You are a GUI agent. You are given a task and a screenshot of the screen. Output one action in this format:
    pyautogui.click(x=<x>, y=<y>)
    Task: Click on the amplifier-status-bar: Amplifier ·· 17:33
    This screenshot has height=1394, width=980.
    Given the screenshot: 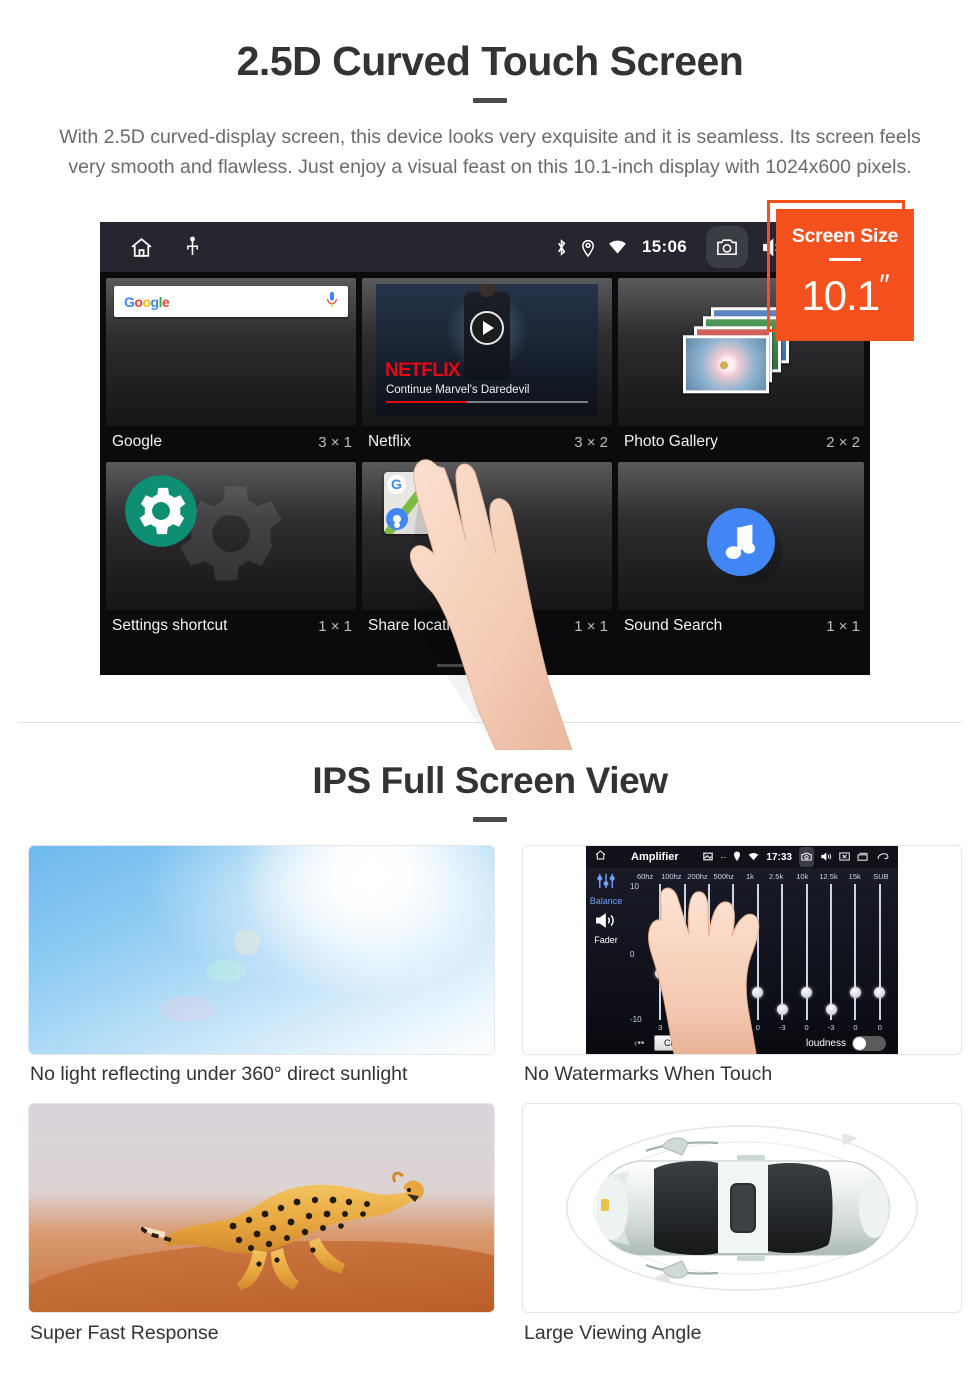 What is the action you would take?
    pyautogui.click(x=742, y=857)
    